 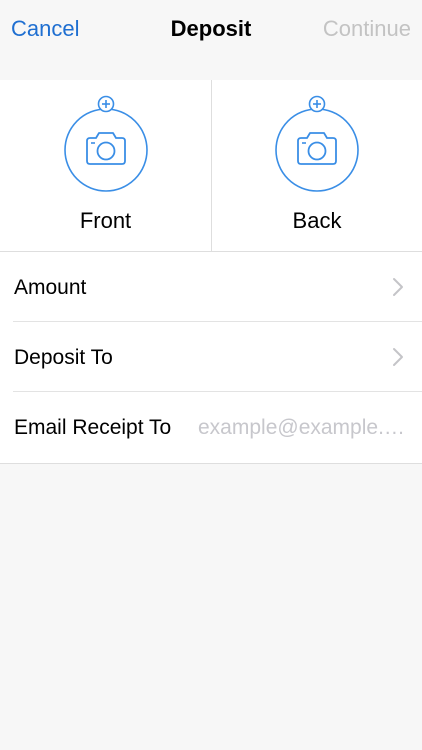 I want to click on capture-front-button: Front, so click(x=105, y=165).